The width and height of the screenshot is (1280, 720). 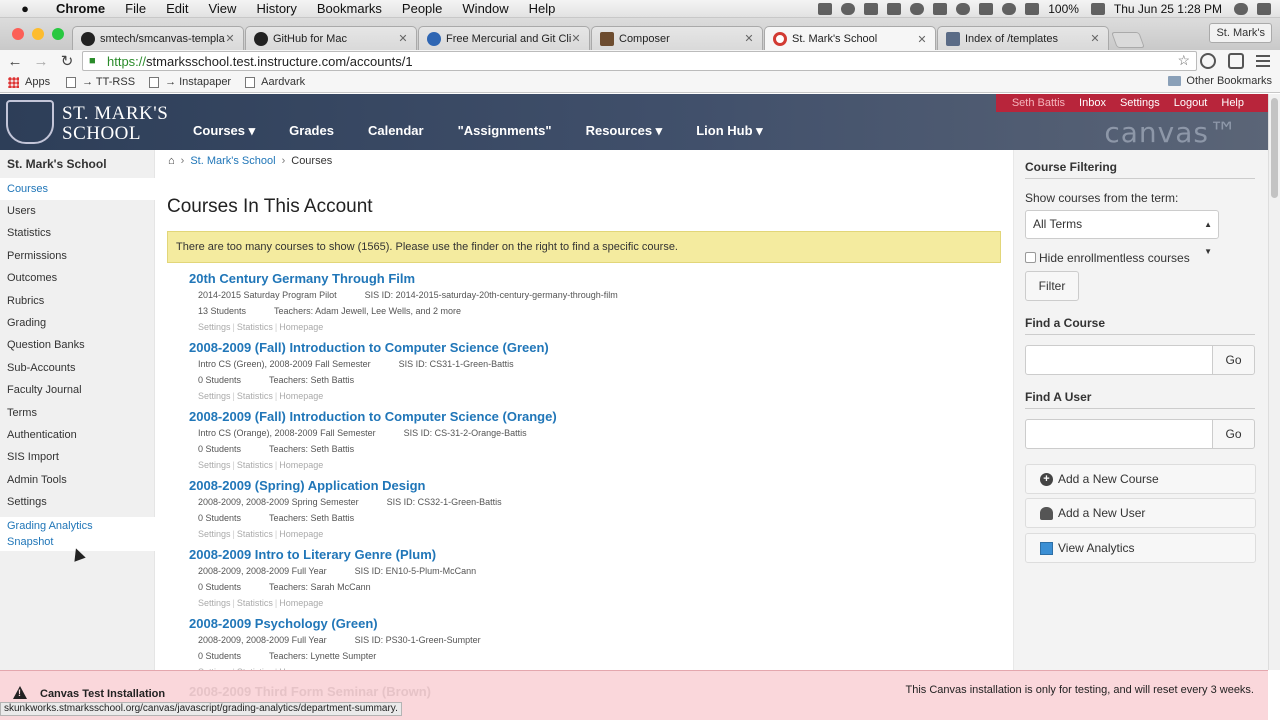 What do you see at coordinates (1128, 40) in the screenshot?
I see `new-tab-button` at bounding box center [1128, 40].